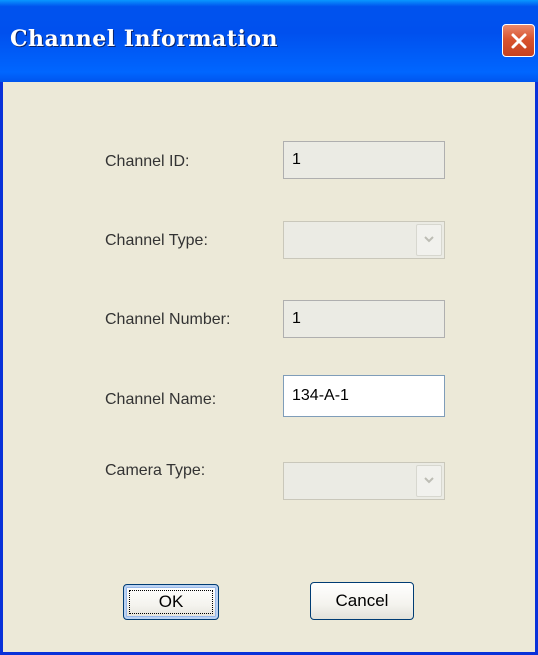 The height and width of the screenshot is (655, 538). I want to click on cancel-button: Cancel, so click(362, 601).